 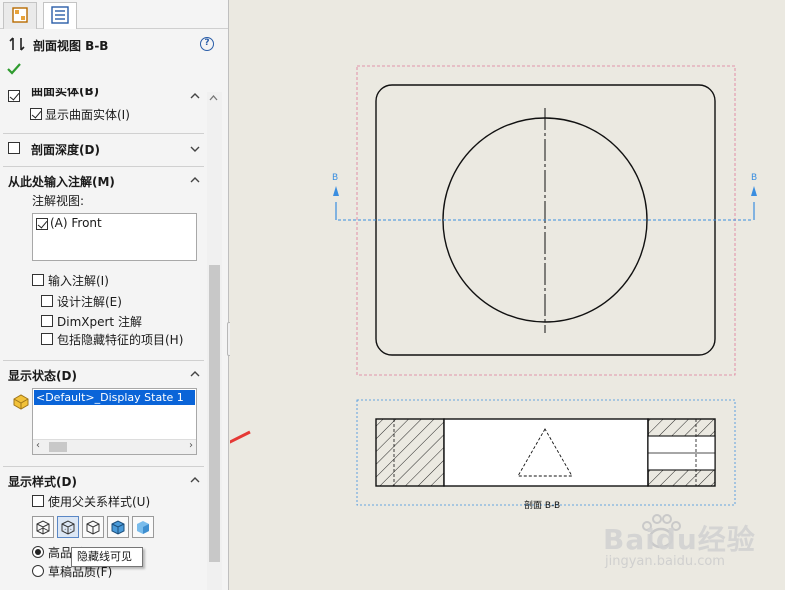 What do you see at coordinates (58, 447) in the screenshot?
I see `scroll-thumb` at bounding box center [58, 447].